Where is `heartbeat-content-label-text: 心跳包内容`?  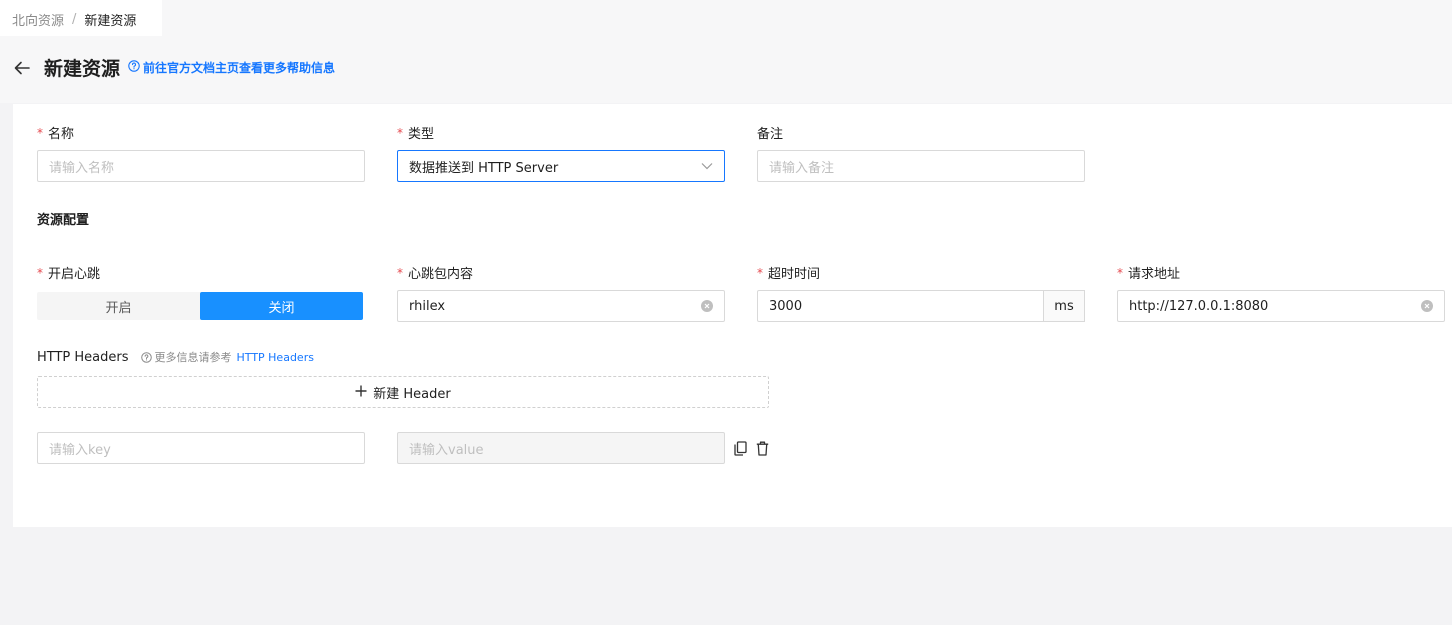 heartbeat-content-label-text: 心跳包内容 is located at coordinates (441, 274).